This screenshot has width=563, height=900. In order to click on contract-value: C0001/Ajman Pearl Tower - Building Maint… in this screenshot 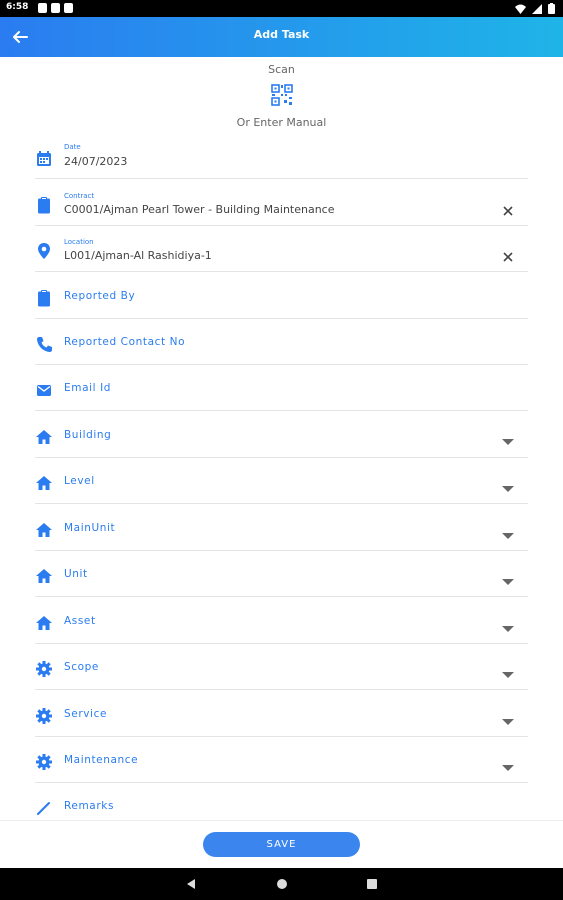, I will do `click(199, 209)`.